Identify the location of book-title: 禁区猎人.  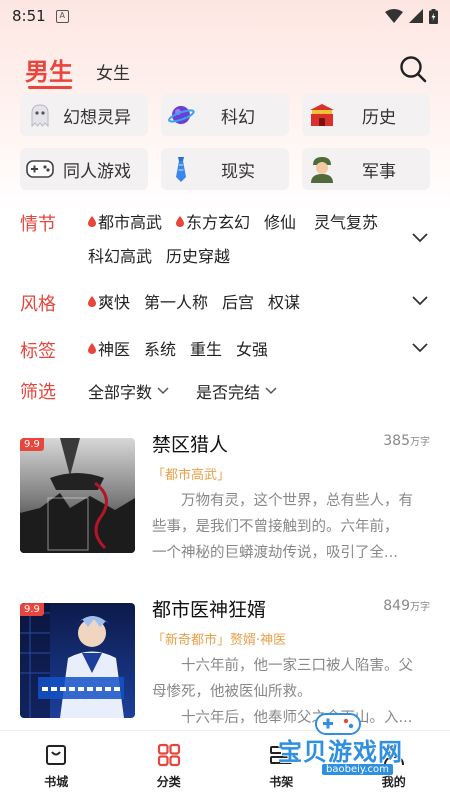
(190, 443).